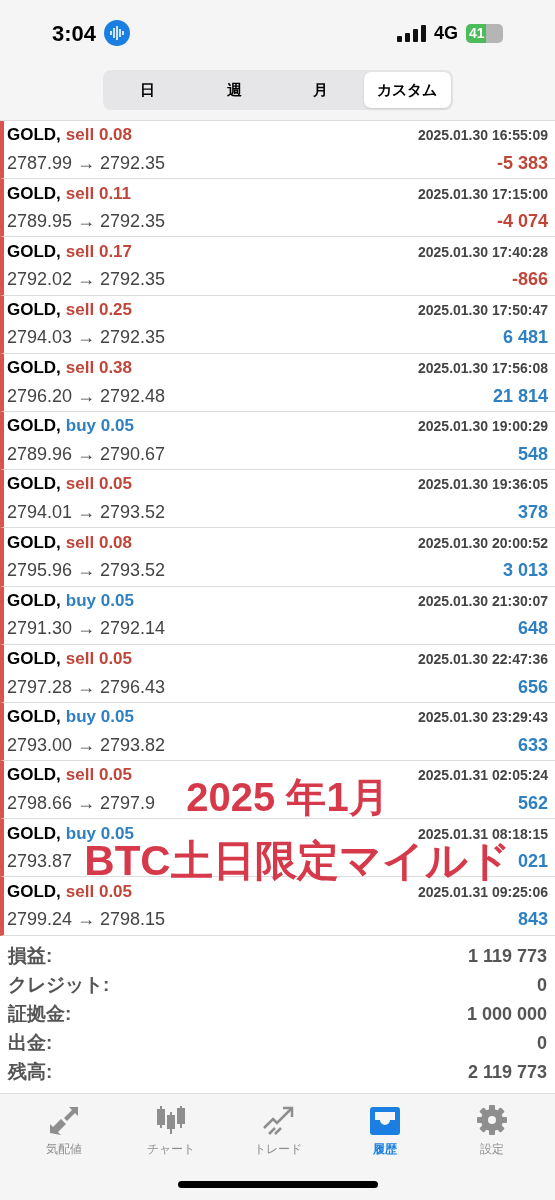 This screenshot has width=555, height=1200. Describe the element at coordinates (277, 1130) in the screenshot. I see `tab-bar-item: トレード` at that location.